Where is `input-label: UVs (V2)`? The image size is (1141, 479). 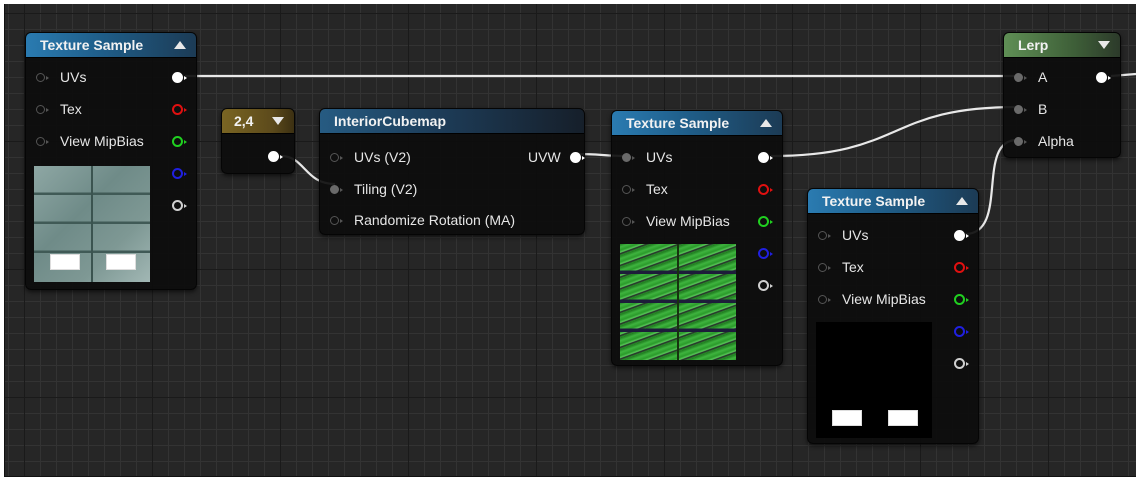 input-label: UVs (V2) is located at coordinates (382, 157).